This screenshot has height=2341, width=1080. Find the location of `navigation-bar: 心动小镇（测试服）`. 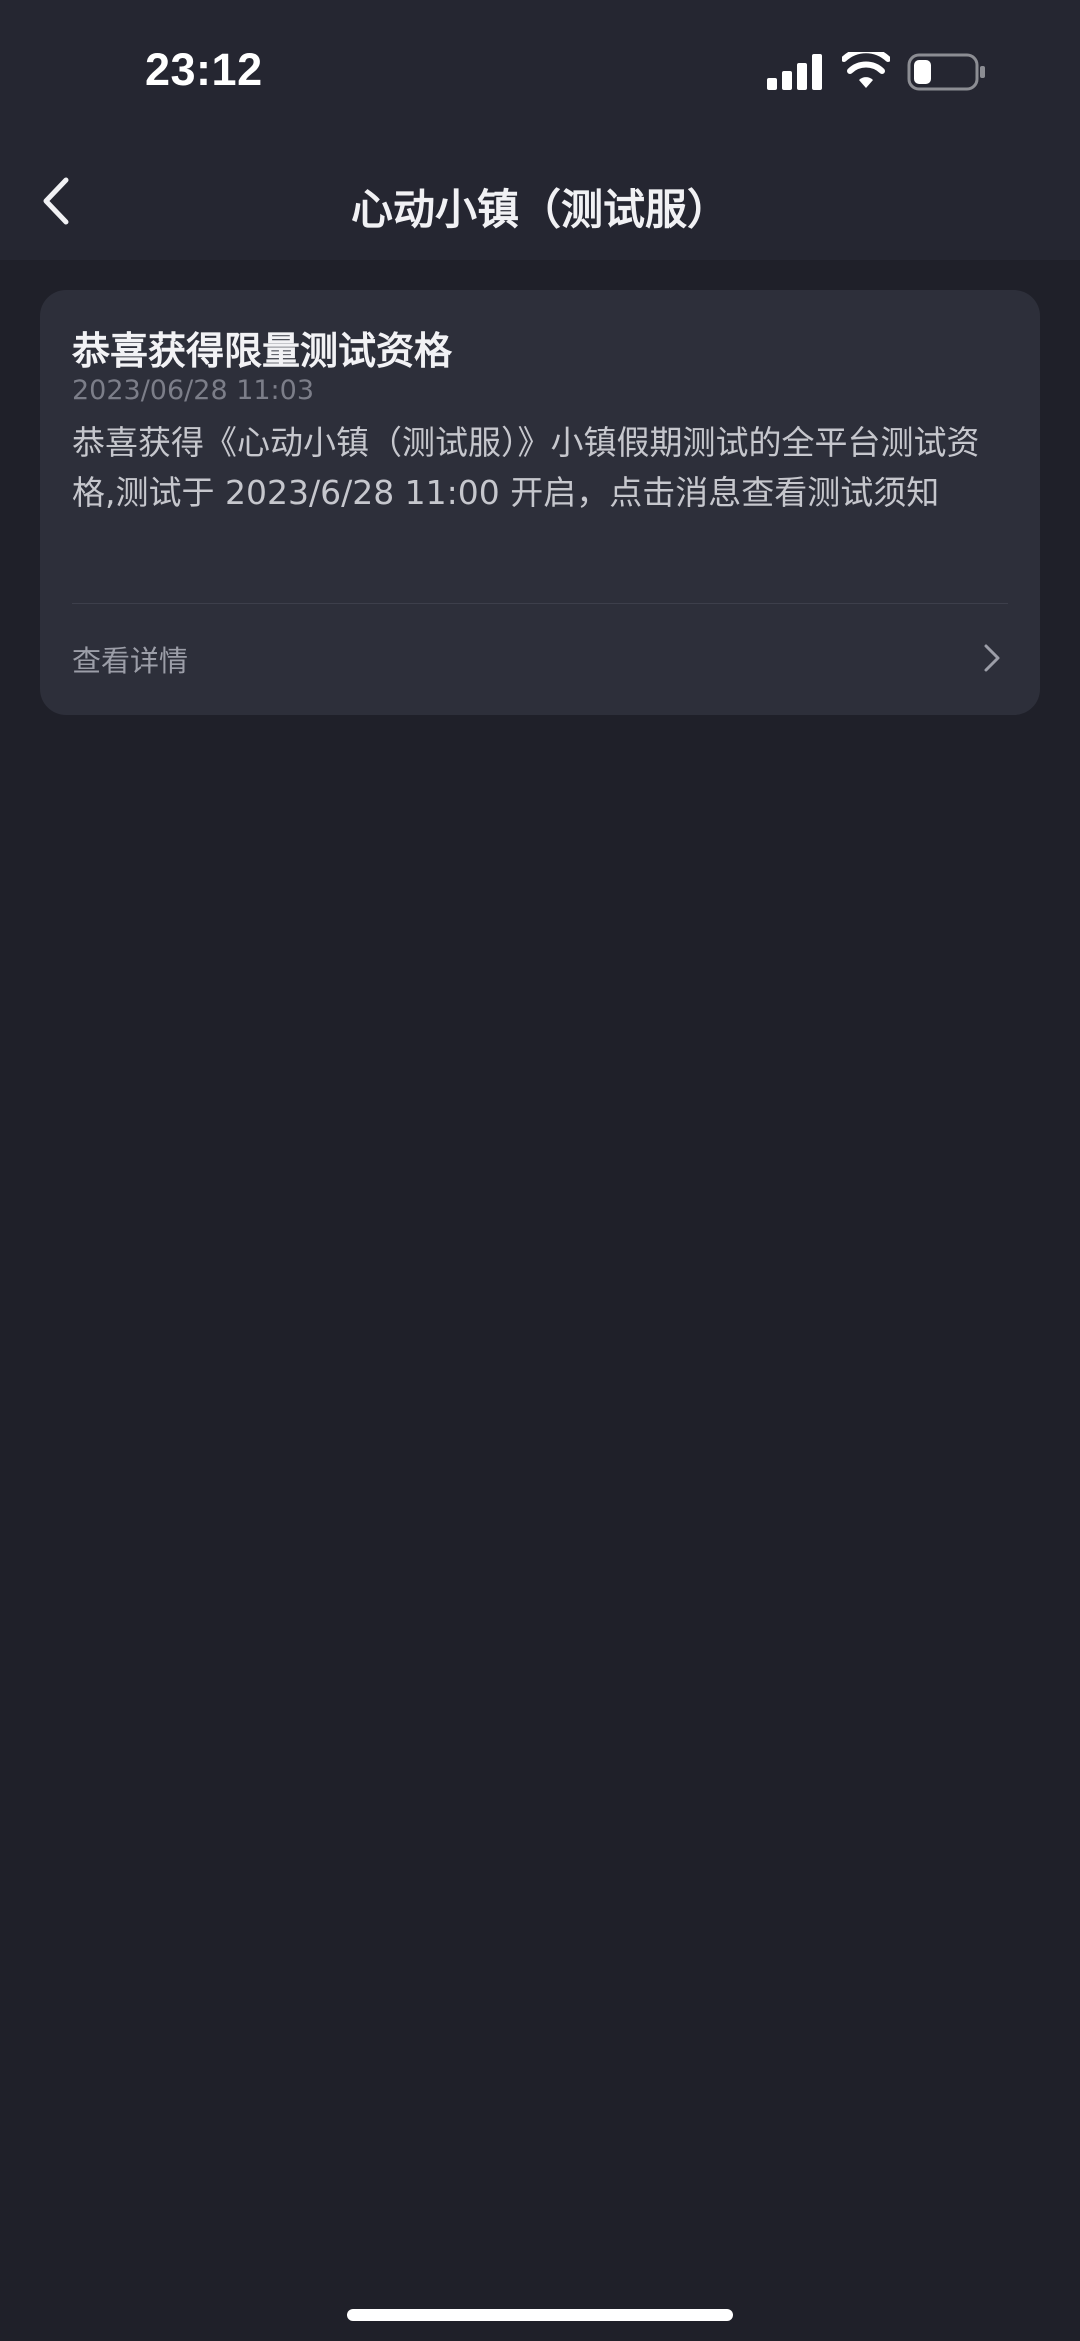

navigation-bar: 心动小镇（测试服） is located at coordinates (540, 200).